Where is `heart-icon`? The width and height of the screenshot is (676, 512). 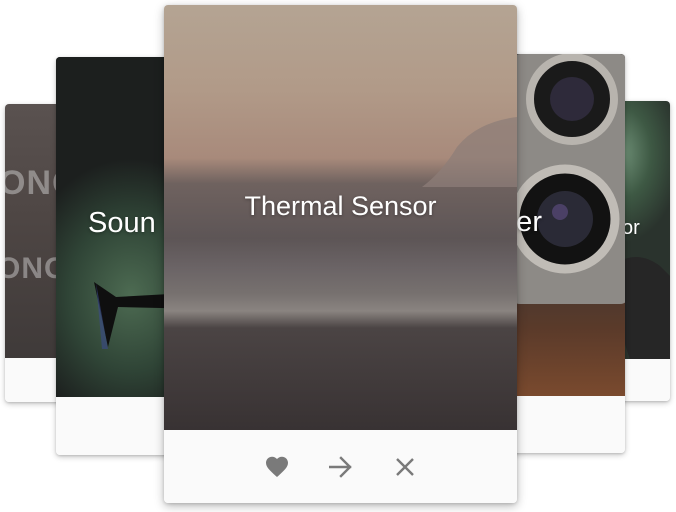
heart-icon is located at coordinates (276, 466).